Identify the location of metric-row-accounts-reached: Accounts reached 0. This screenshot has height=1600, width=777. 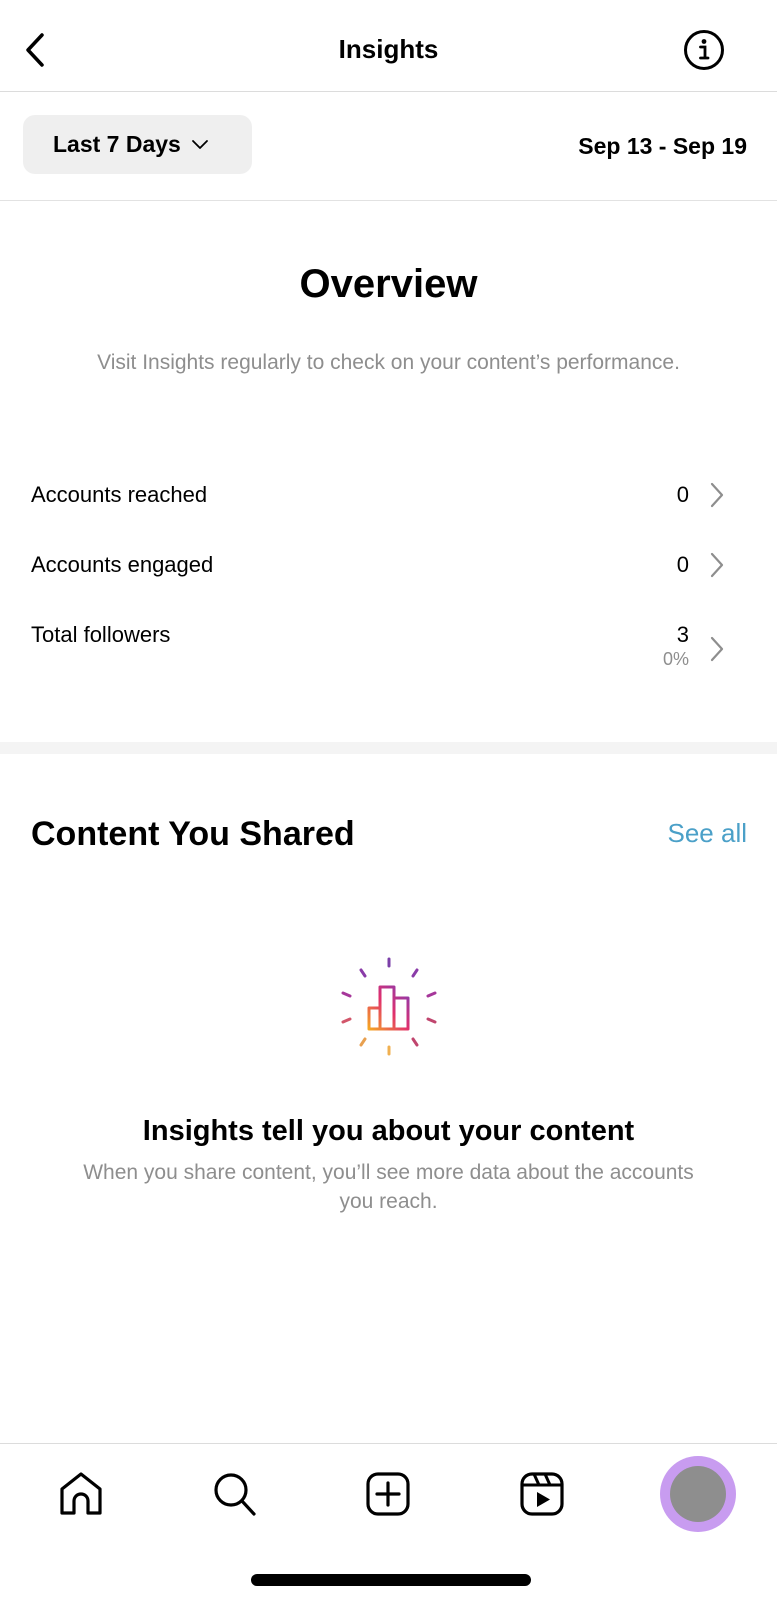
(388, 512).